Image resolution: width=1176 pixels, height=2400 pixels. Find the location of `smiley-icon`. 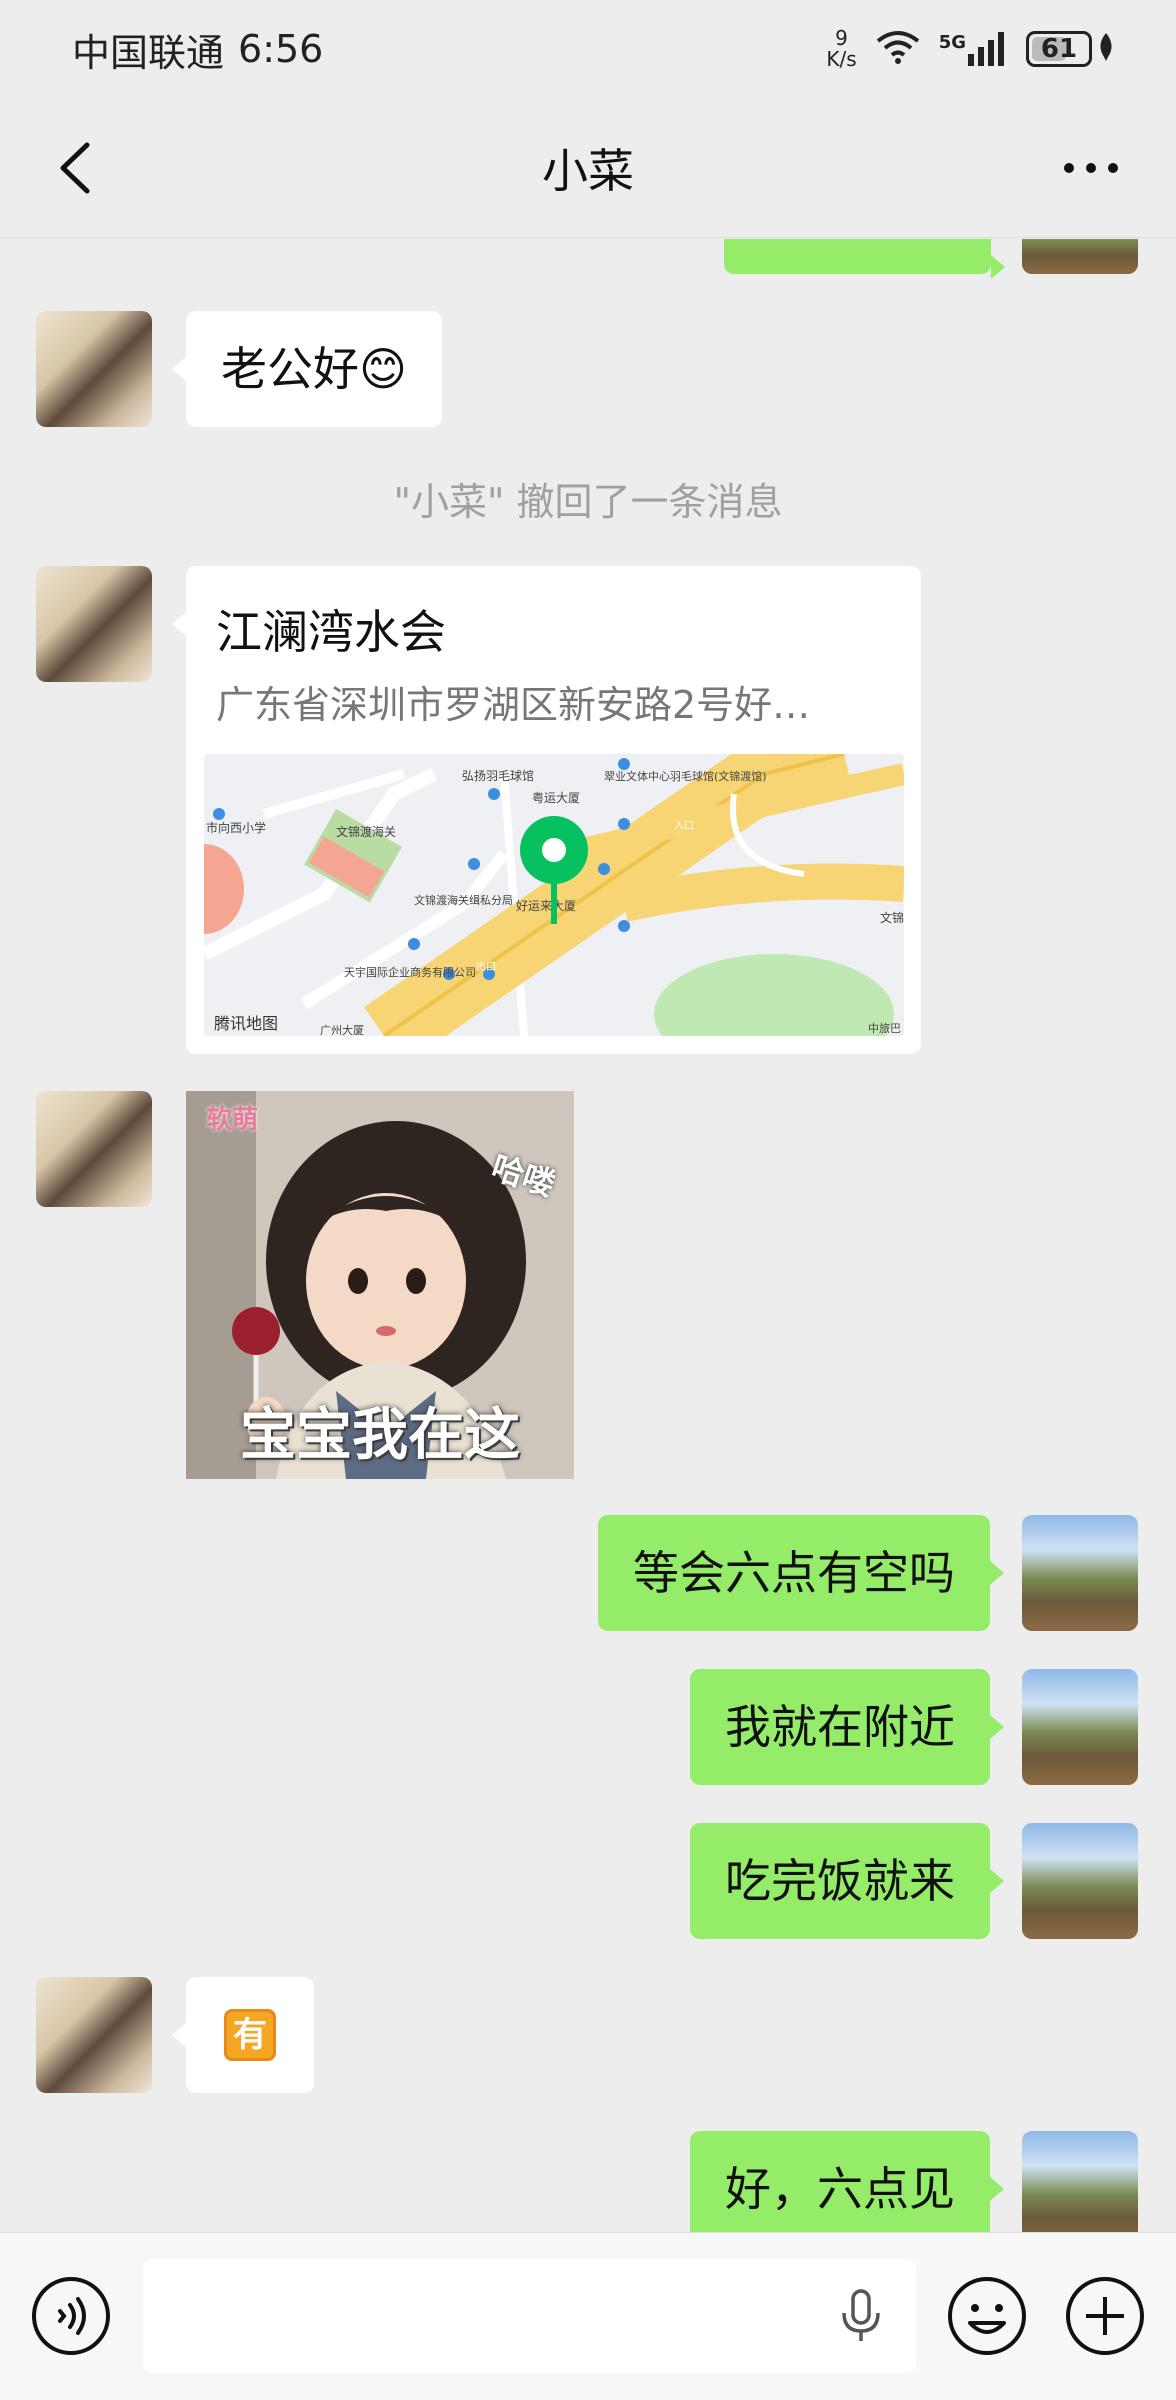

smiley-icon is located at coordinates (987, 2316).